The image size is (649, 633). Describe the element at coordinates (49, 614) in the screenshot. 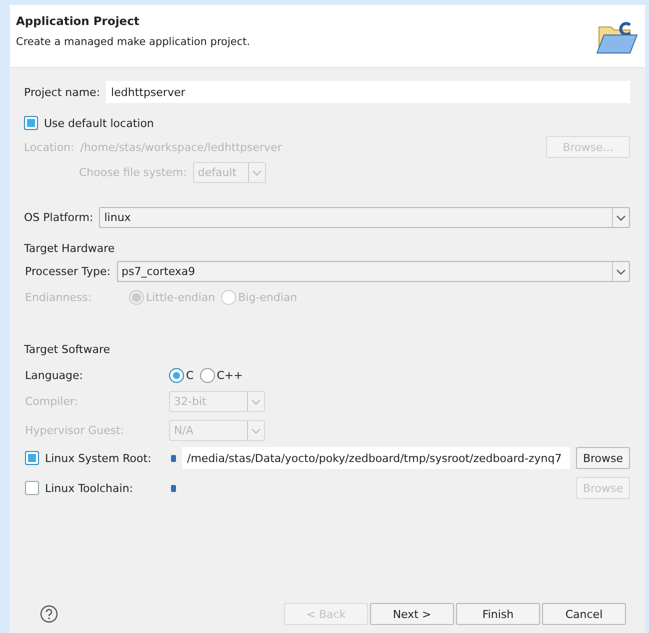

I see `help-icon` at that location.